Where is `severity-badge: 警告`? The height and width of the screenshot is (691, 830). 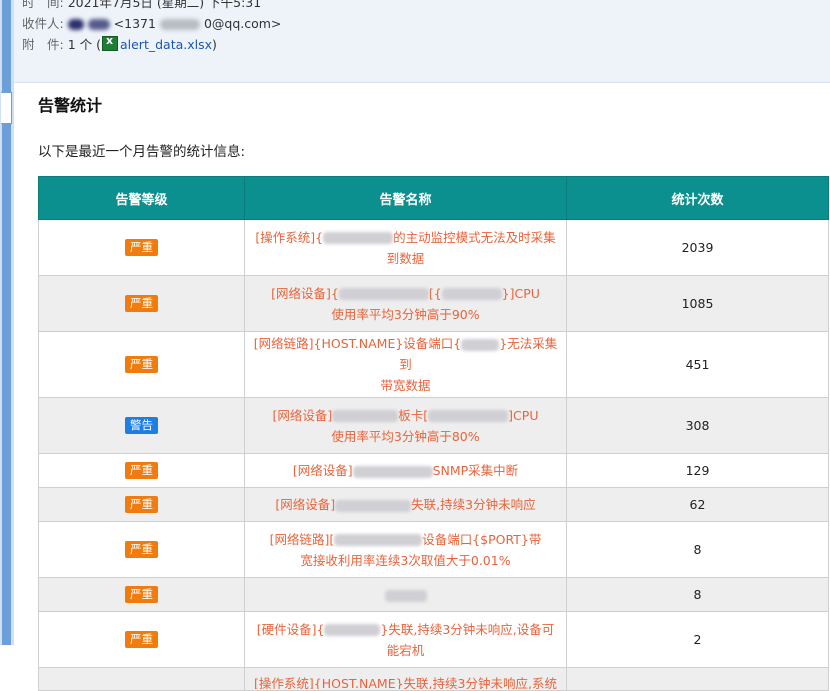 severity-badge: 警告 is located at coordinates (141, 425).